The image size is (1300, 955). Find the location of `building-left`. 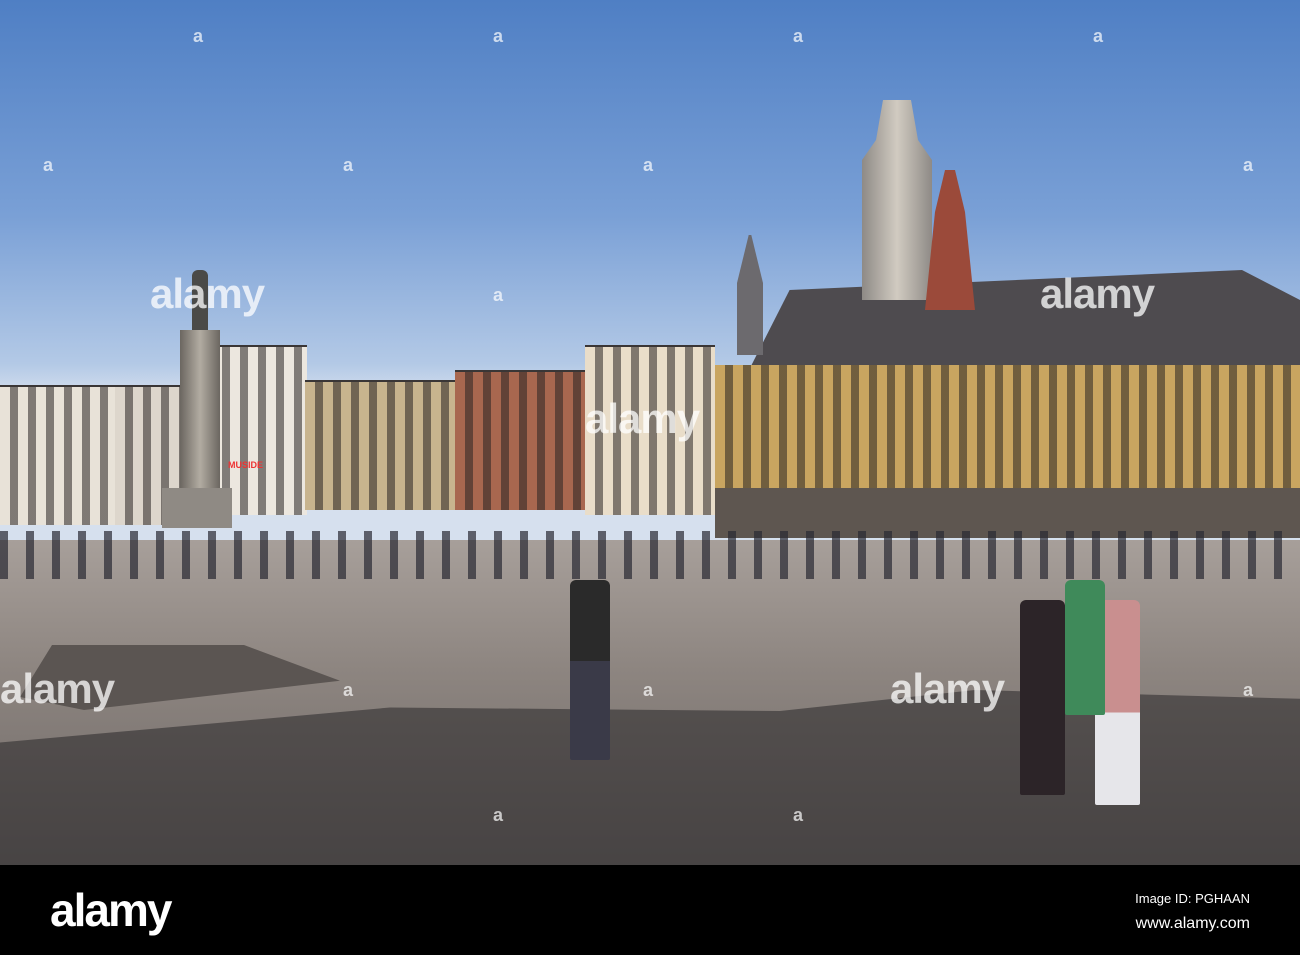

building-left is located at coordinates (60, 455).